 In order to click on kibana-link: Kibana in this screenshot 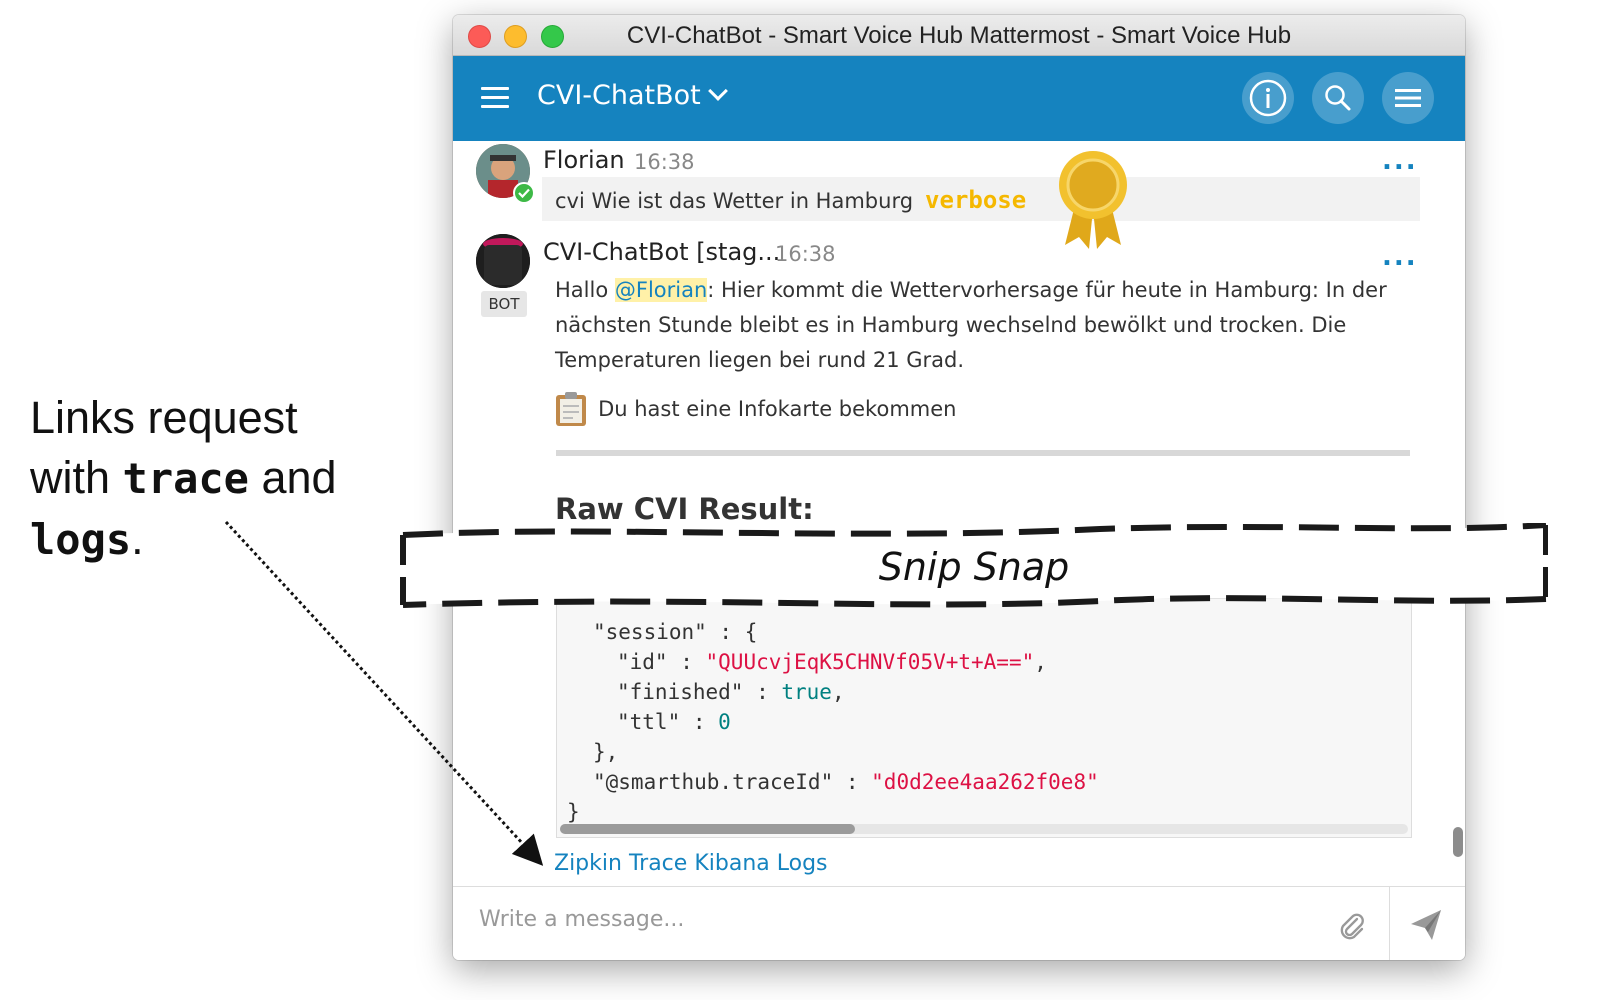, I will do `click(731, 863)`.